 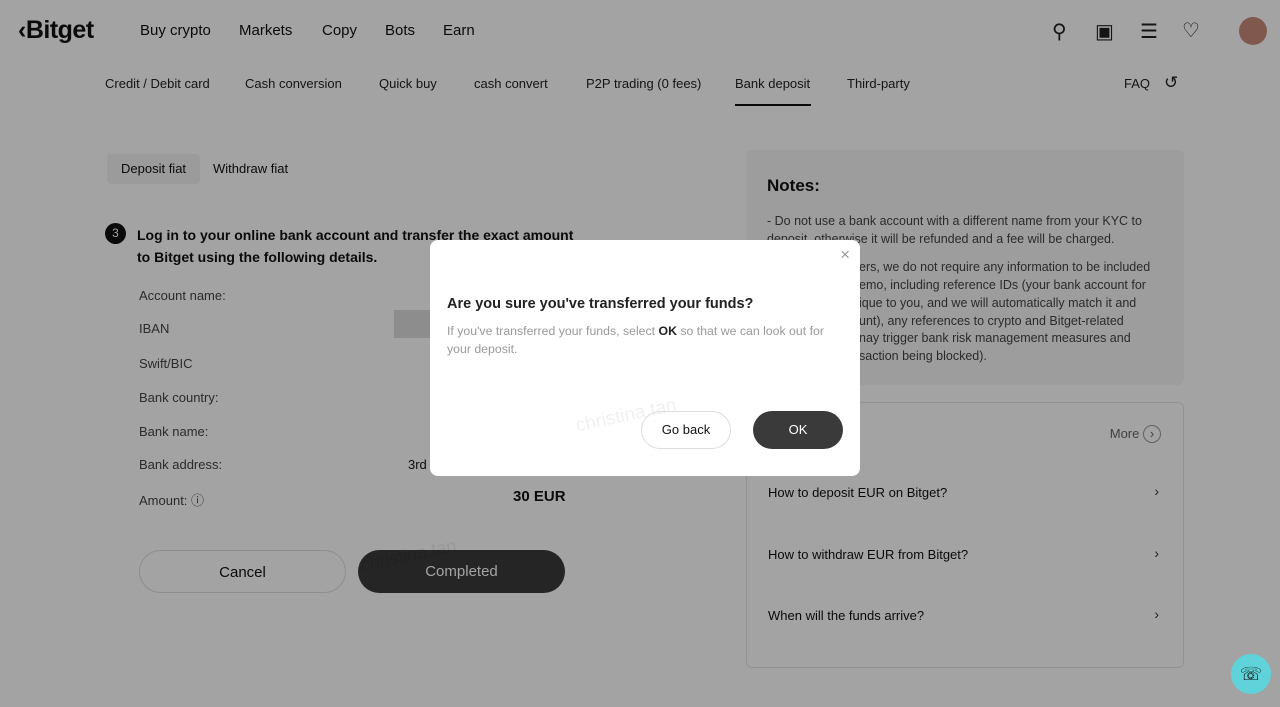 What do you see at coordinates (686, 430) in the screenshot?
I see `go-back-button: Go back` at bounding box center [686, 430].